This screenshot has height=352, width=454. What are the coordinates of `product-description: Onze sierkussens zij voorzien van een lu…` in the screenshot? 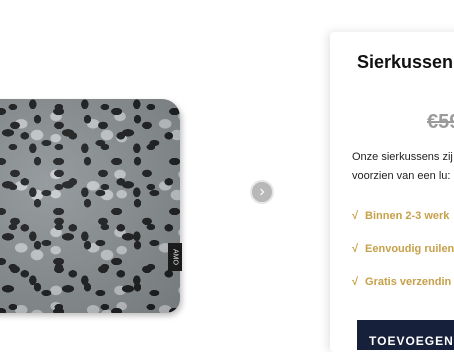 It's located at (403, 167).